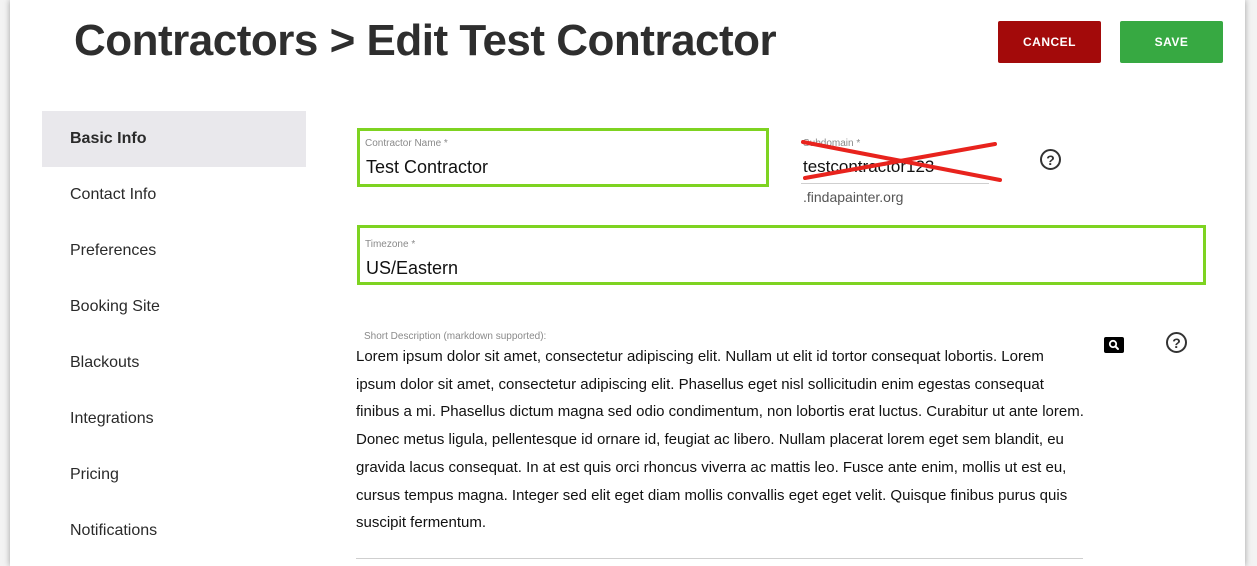 This screenshot has height=566, width=1257. I want to click on contractor-name-input: Test Contractor, so click(427, 167).